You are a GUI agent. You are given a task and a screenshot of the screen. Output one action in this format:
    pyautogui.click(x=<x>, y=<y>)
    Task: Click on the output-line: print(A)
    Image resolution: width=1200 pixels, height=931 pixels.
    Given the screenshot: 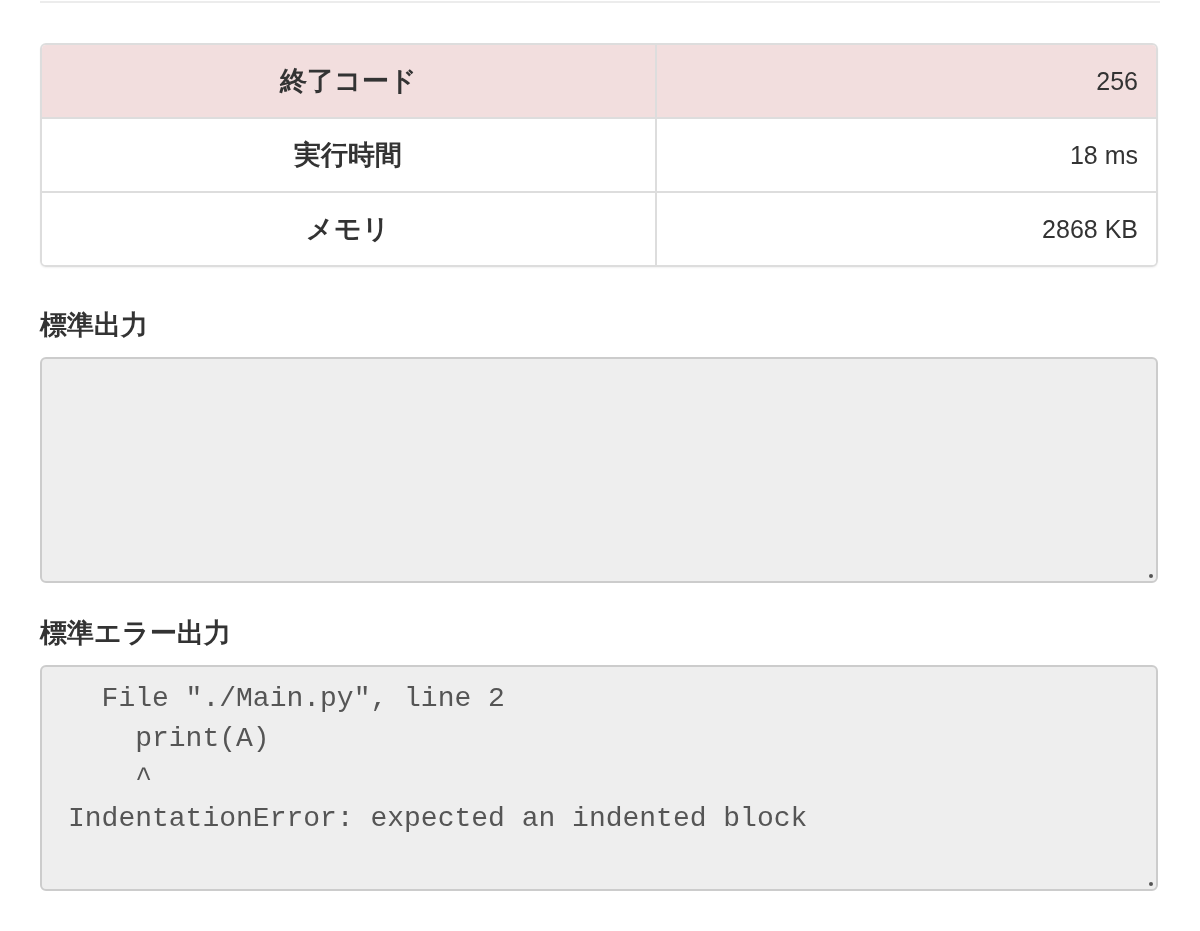 What is the action you would take?
    pyautogui.click(x=202, y=739)
    